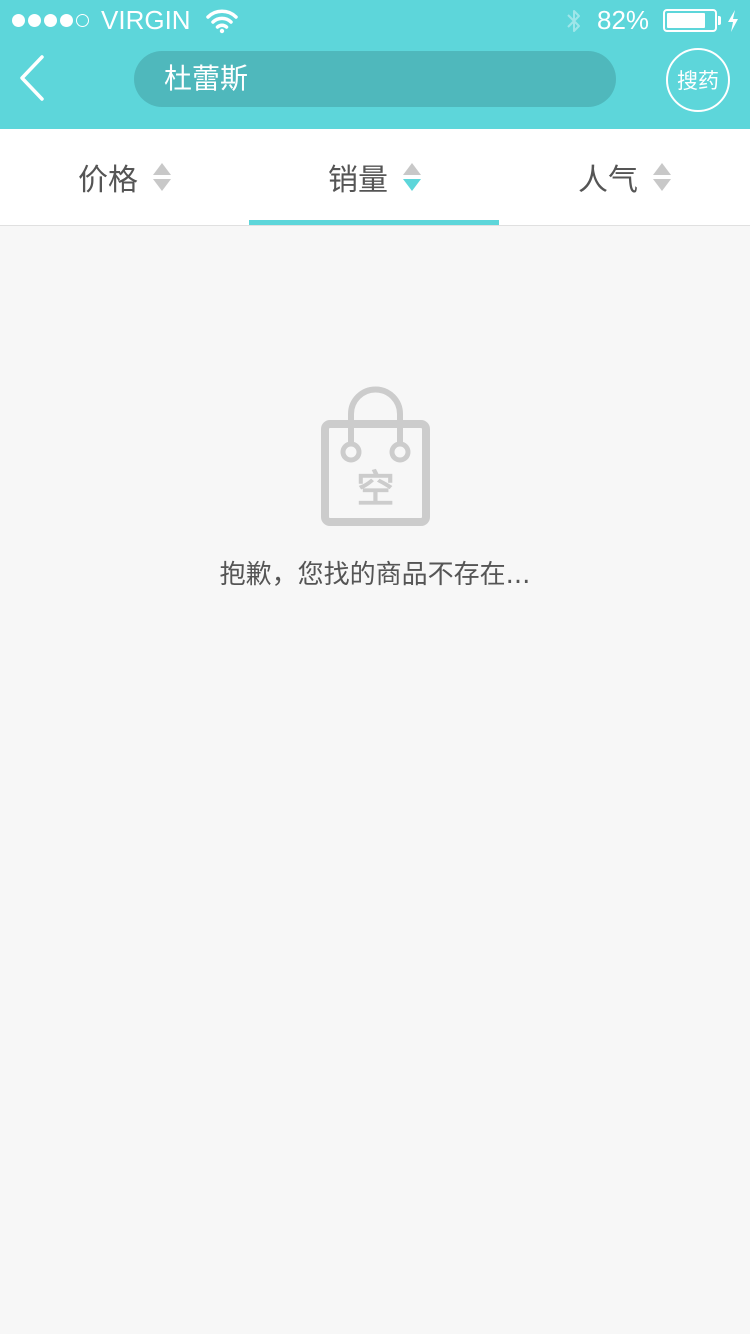  I want to click on tab-label: 价格, so click(108, 180).